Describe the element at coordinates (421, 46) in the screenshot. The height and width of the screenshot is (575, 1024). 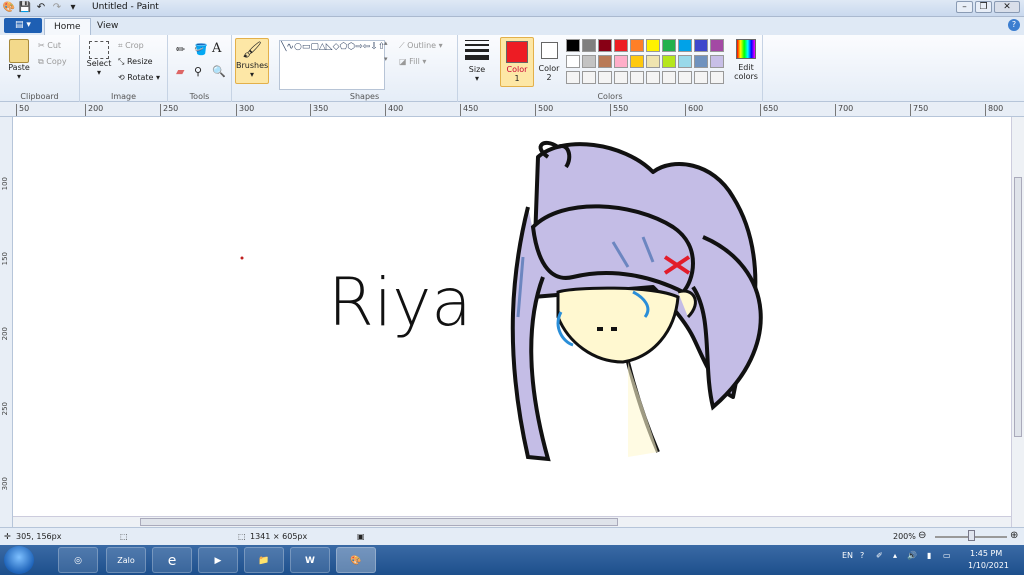
I see `outline-button: ⟋ Outline ▾` at that location.